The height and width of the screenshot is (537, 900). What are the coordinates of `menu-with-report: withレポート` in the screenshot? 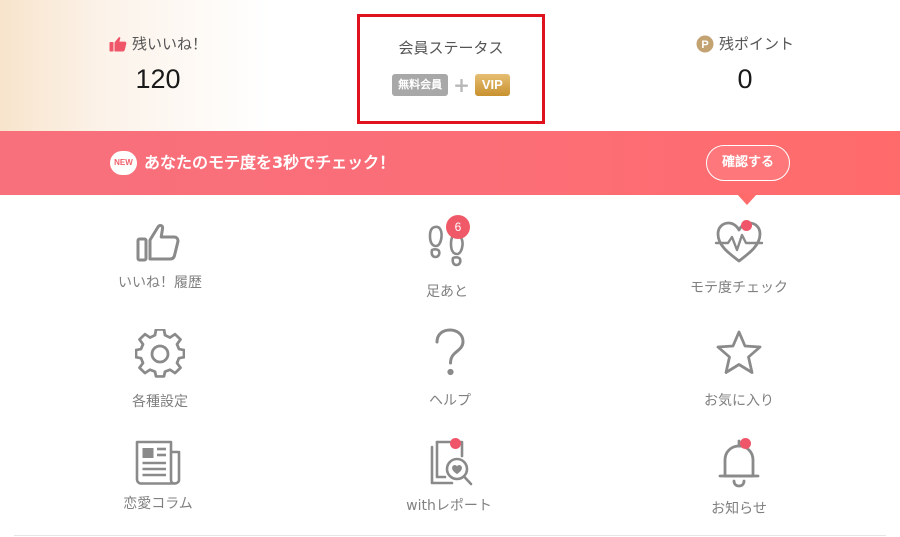 It's located at (449, 480).